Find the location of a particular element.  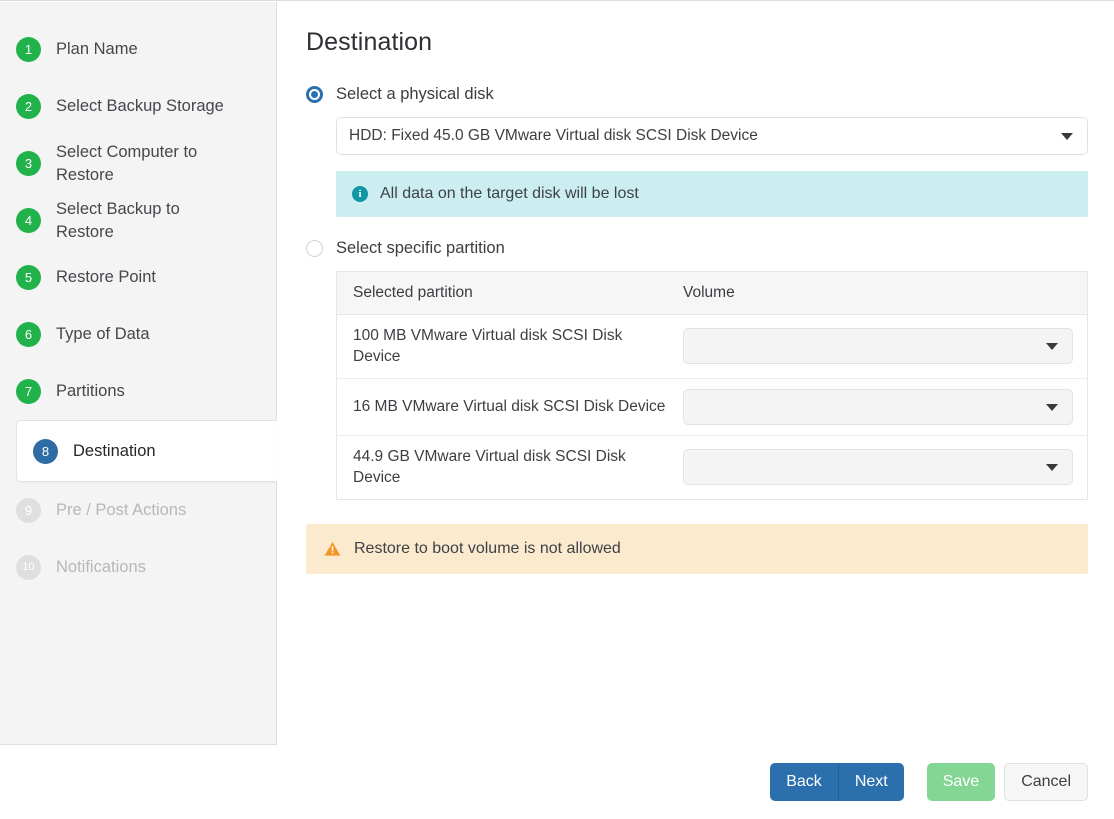

sidebar-item-type-of-data: 6 Type of Data is located at coordinates (138, 334).